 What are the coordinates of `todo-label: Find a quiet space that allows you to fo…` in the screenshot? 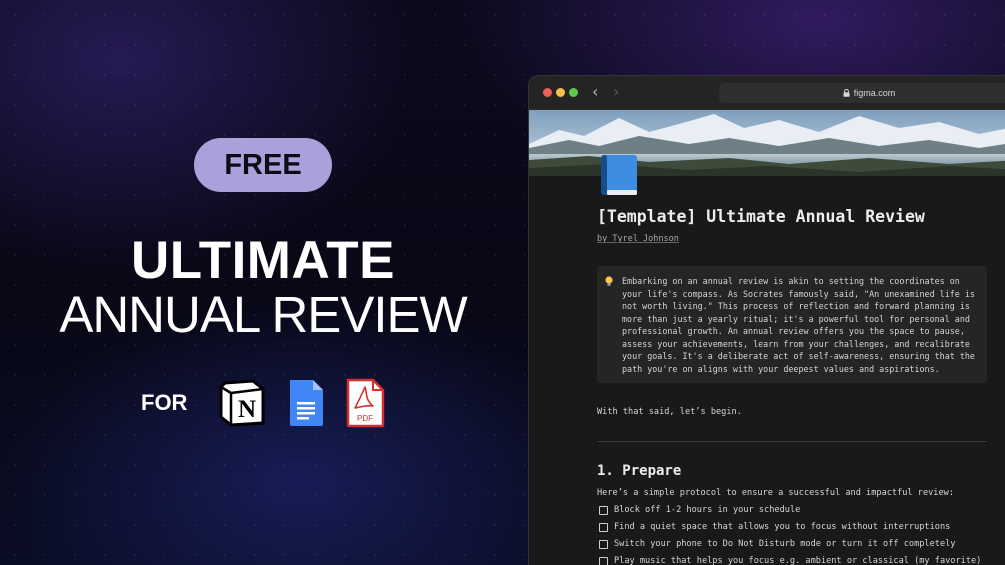 It's located at (782, 527).